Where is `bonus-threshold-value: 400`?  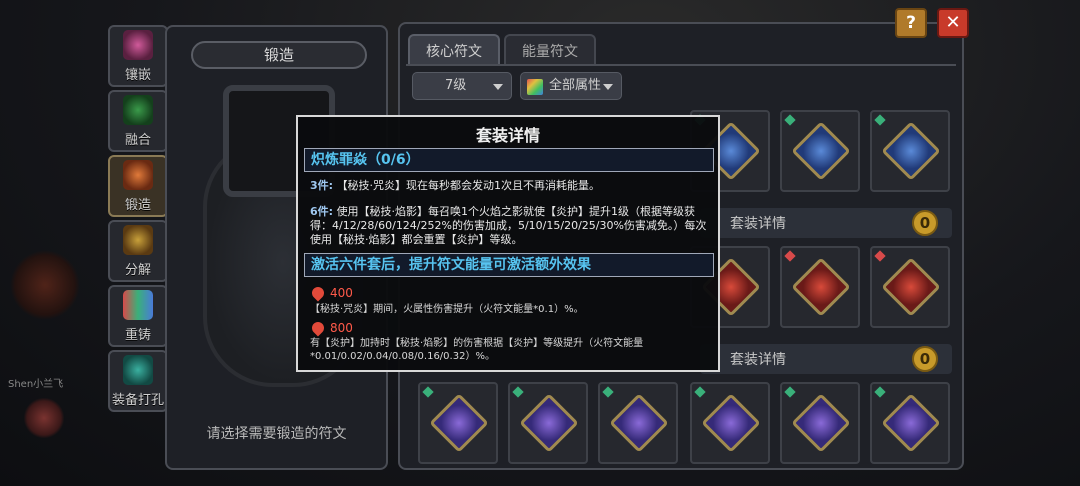
bonus-threshold-value: 400 is located at coordinates (341, 293).